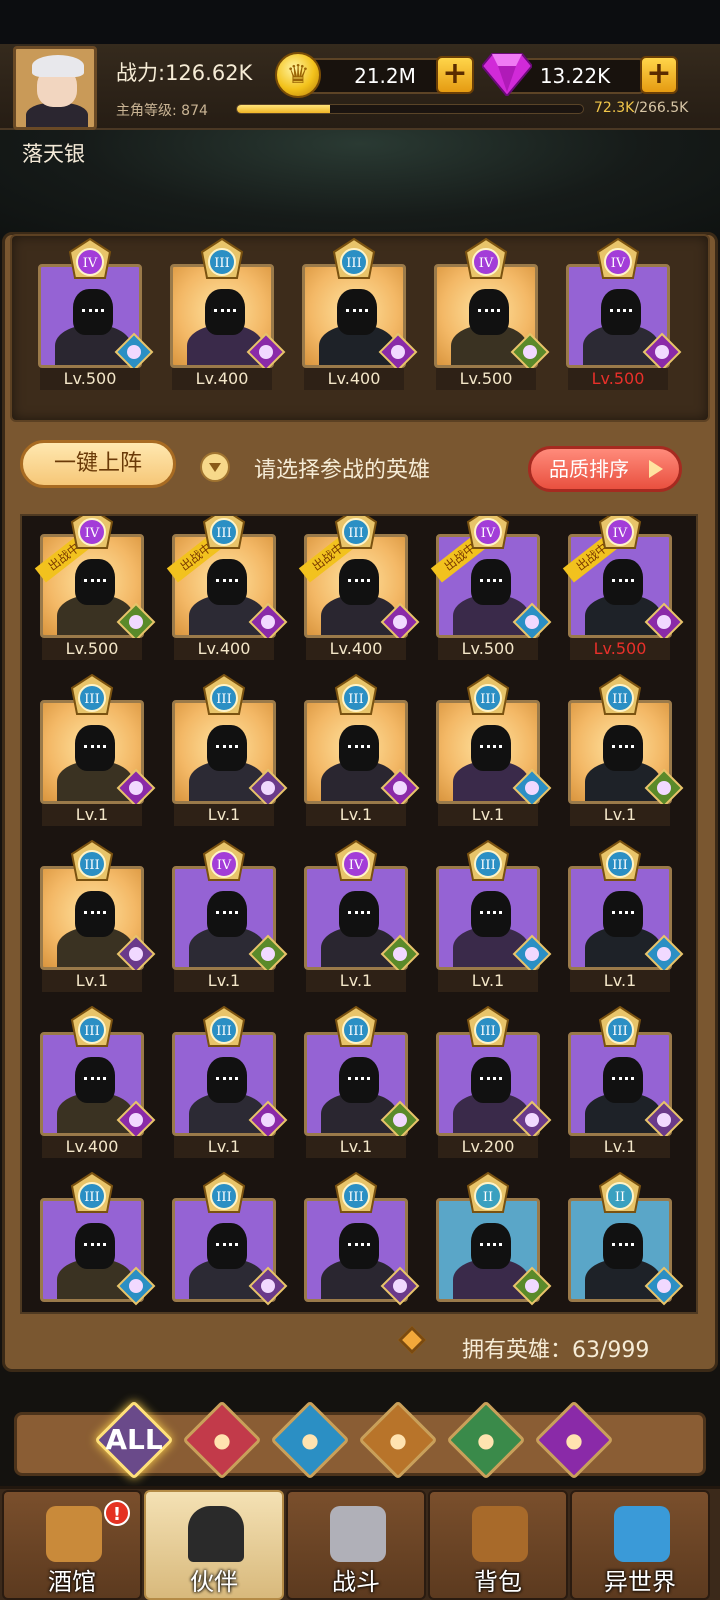 This screenshot has width=720, height=1600. I want to click on one-click-deploy-button: 一键上阵, so click(98, 464).